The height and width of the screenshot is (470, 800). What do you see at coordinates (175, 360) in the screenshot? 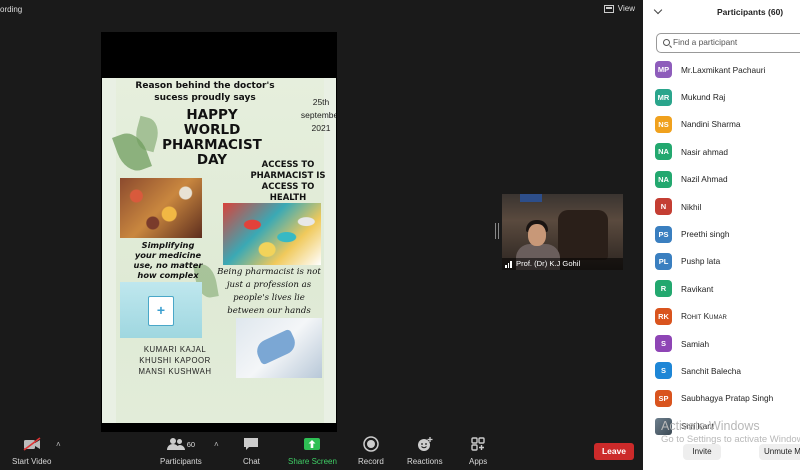
I see `author-name: KHUSHI KAPOOR` at bounding box center [175, 360].